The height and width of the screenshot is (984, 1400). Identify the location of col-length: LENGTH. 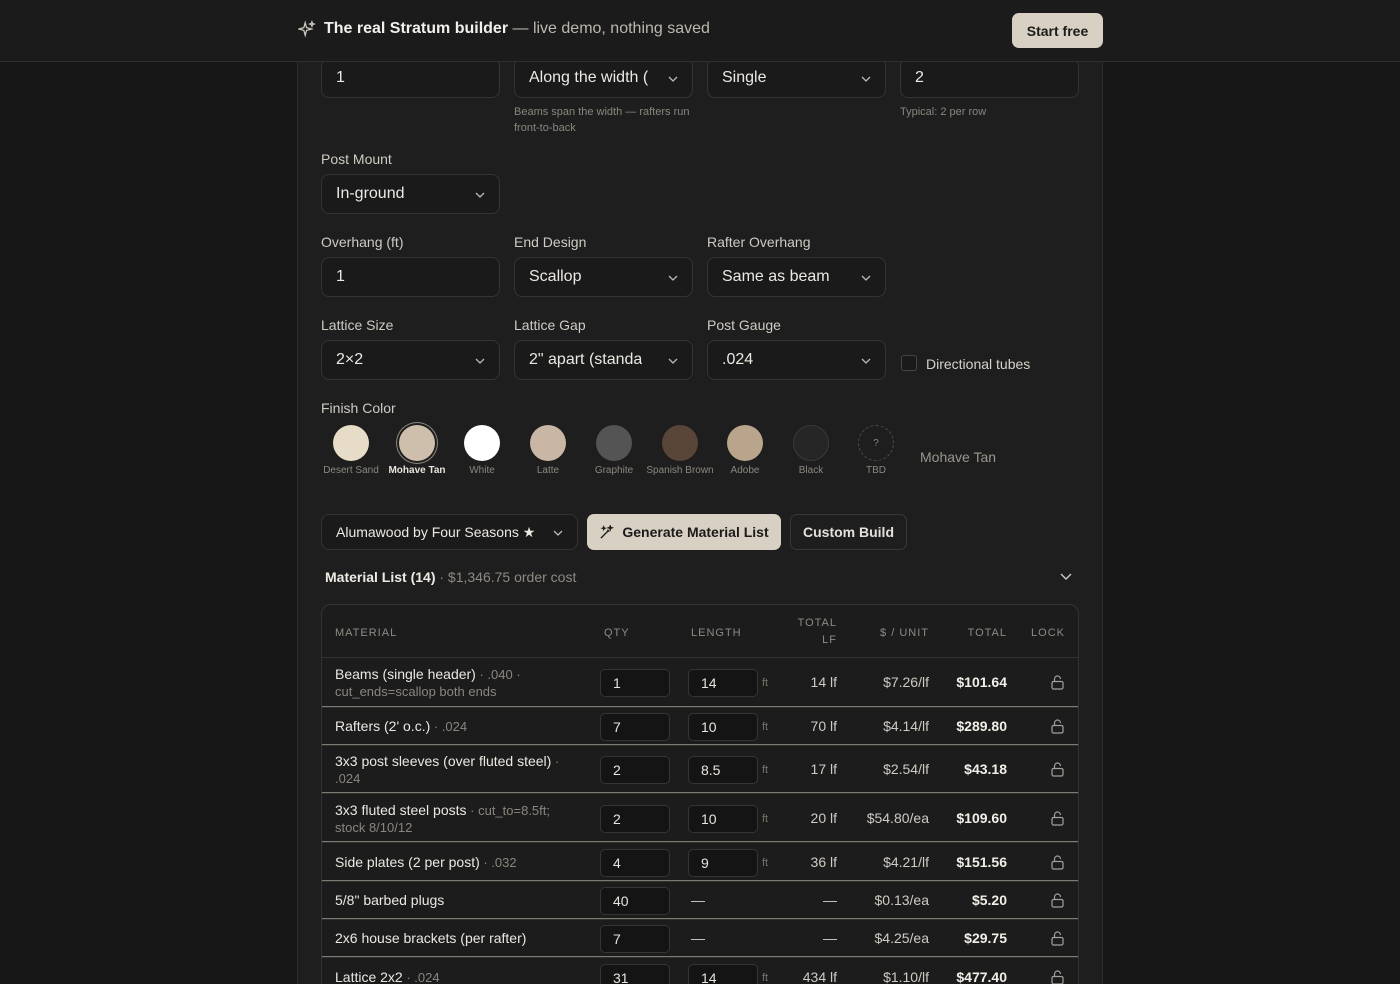
(716, 633).